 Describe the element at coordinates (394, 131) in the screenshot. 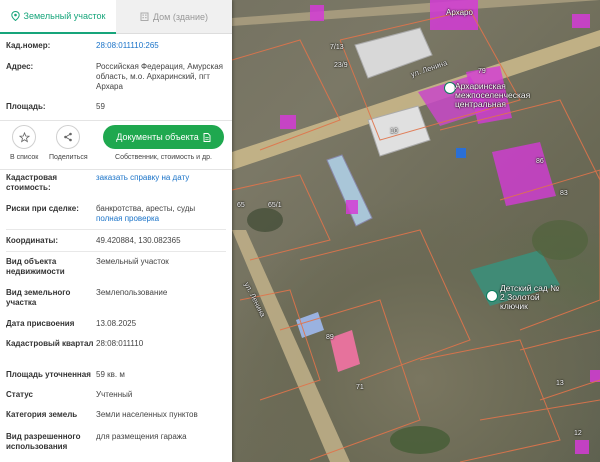

I see `map-house-number: 10` at that location.